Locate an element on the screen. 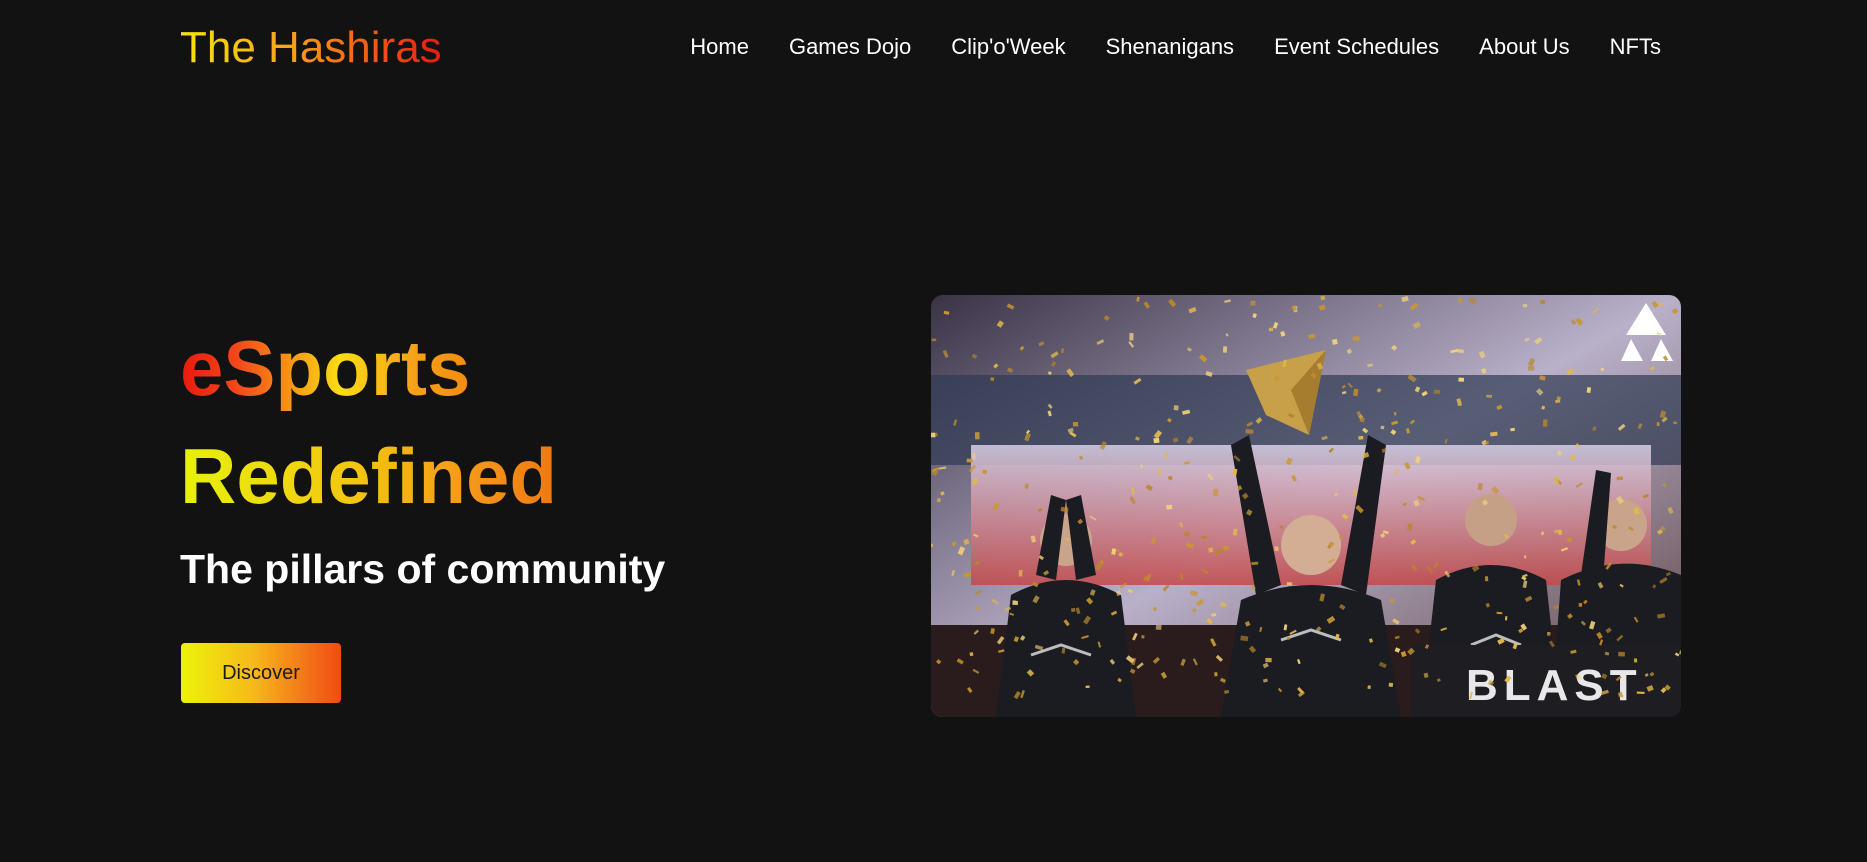 The image size is (1867, 862). discover-button: Discover is located at coordinates (261, 673).